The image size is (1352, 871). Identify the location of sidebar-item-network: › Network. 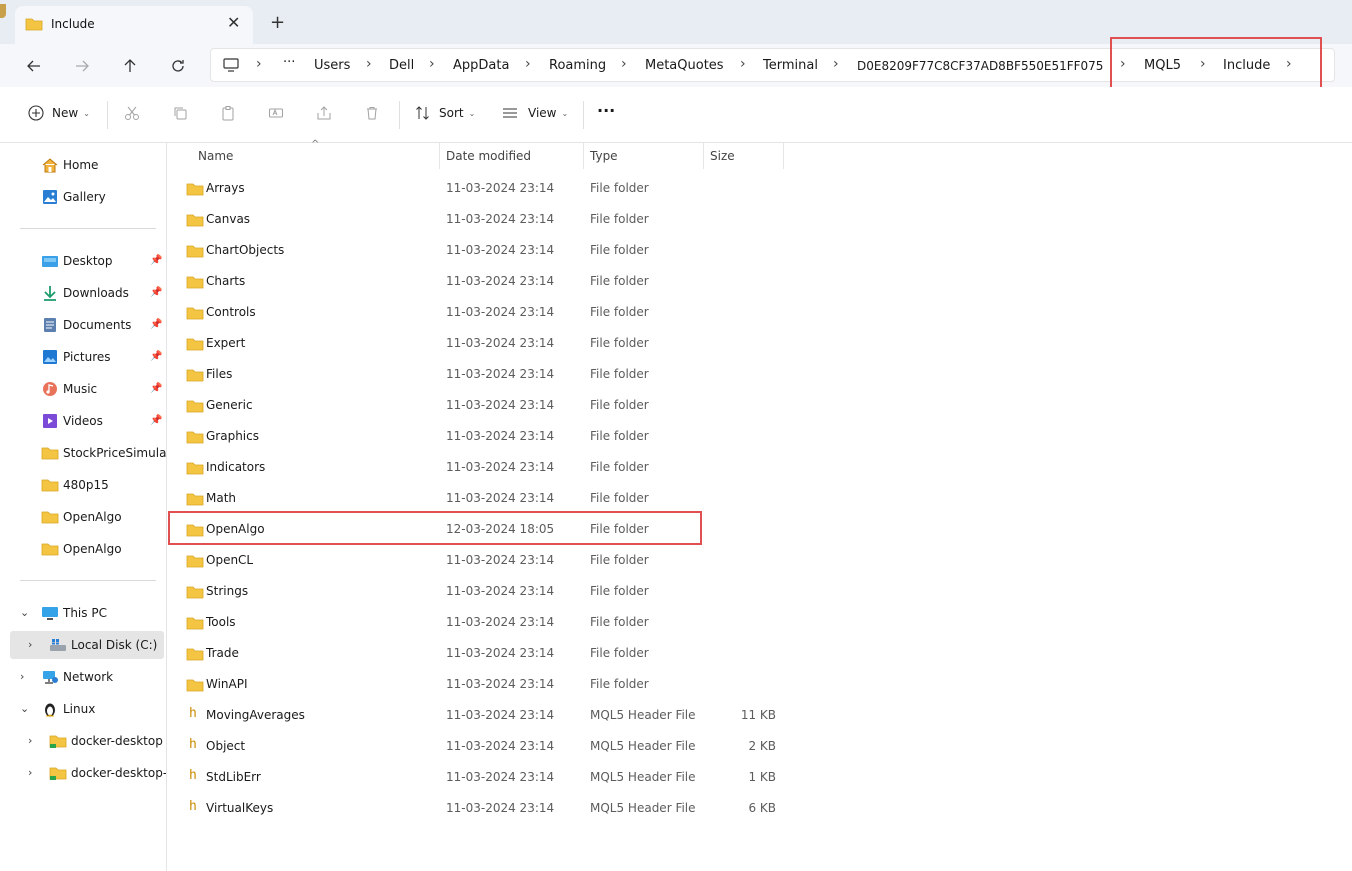
(87, 677).